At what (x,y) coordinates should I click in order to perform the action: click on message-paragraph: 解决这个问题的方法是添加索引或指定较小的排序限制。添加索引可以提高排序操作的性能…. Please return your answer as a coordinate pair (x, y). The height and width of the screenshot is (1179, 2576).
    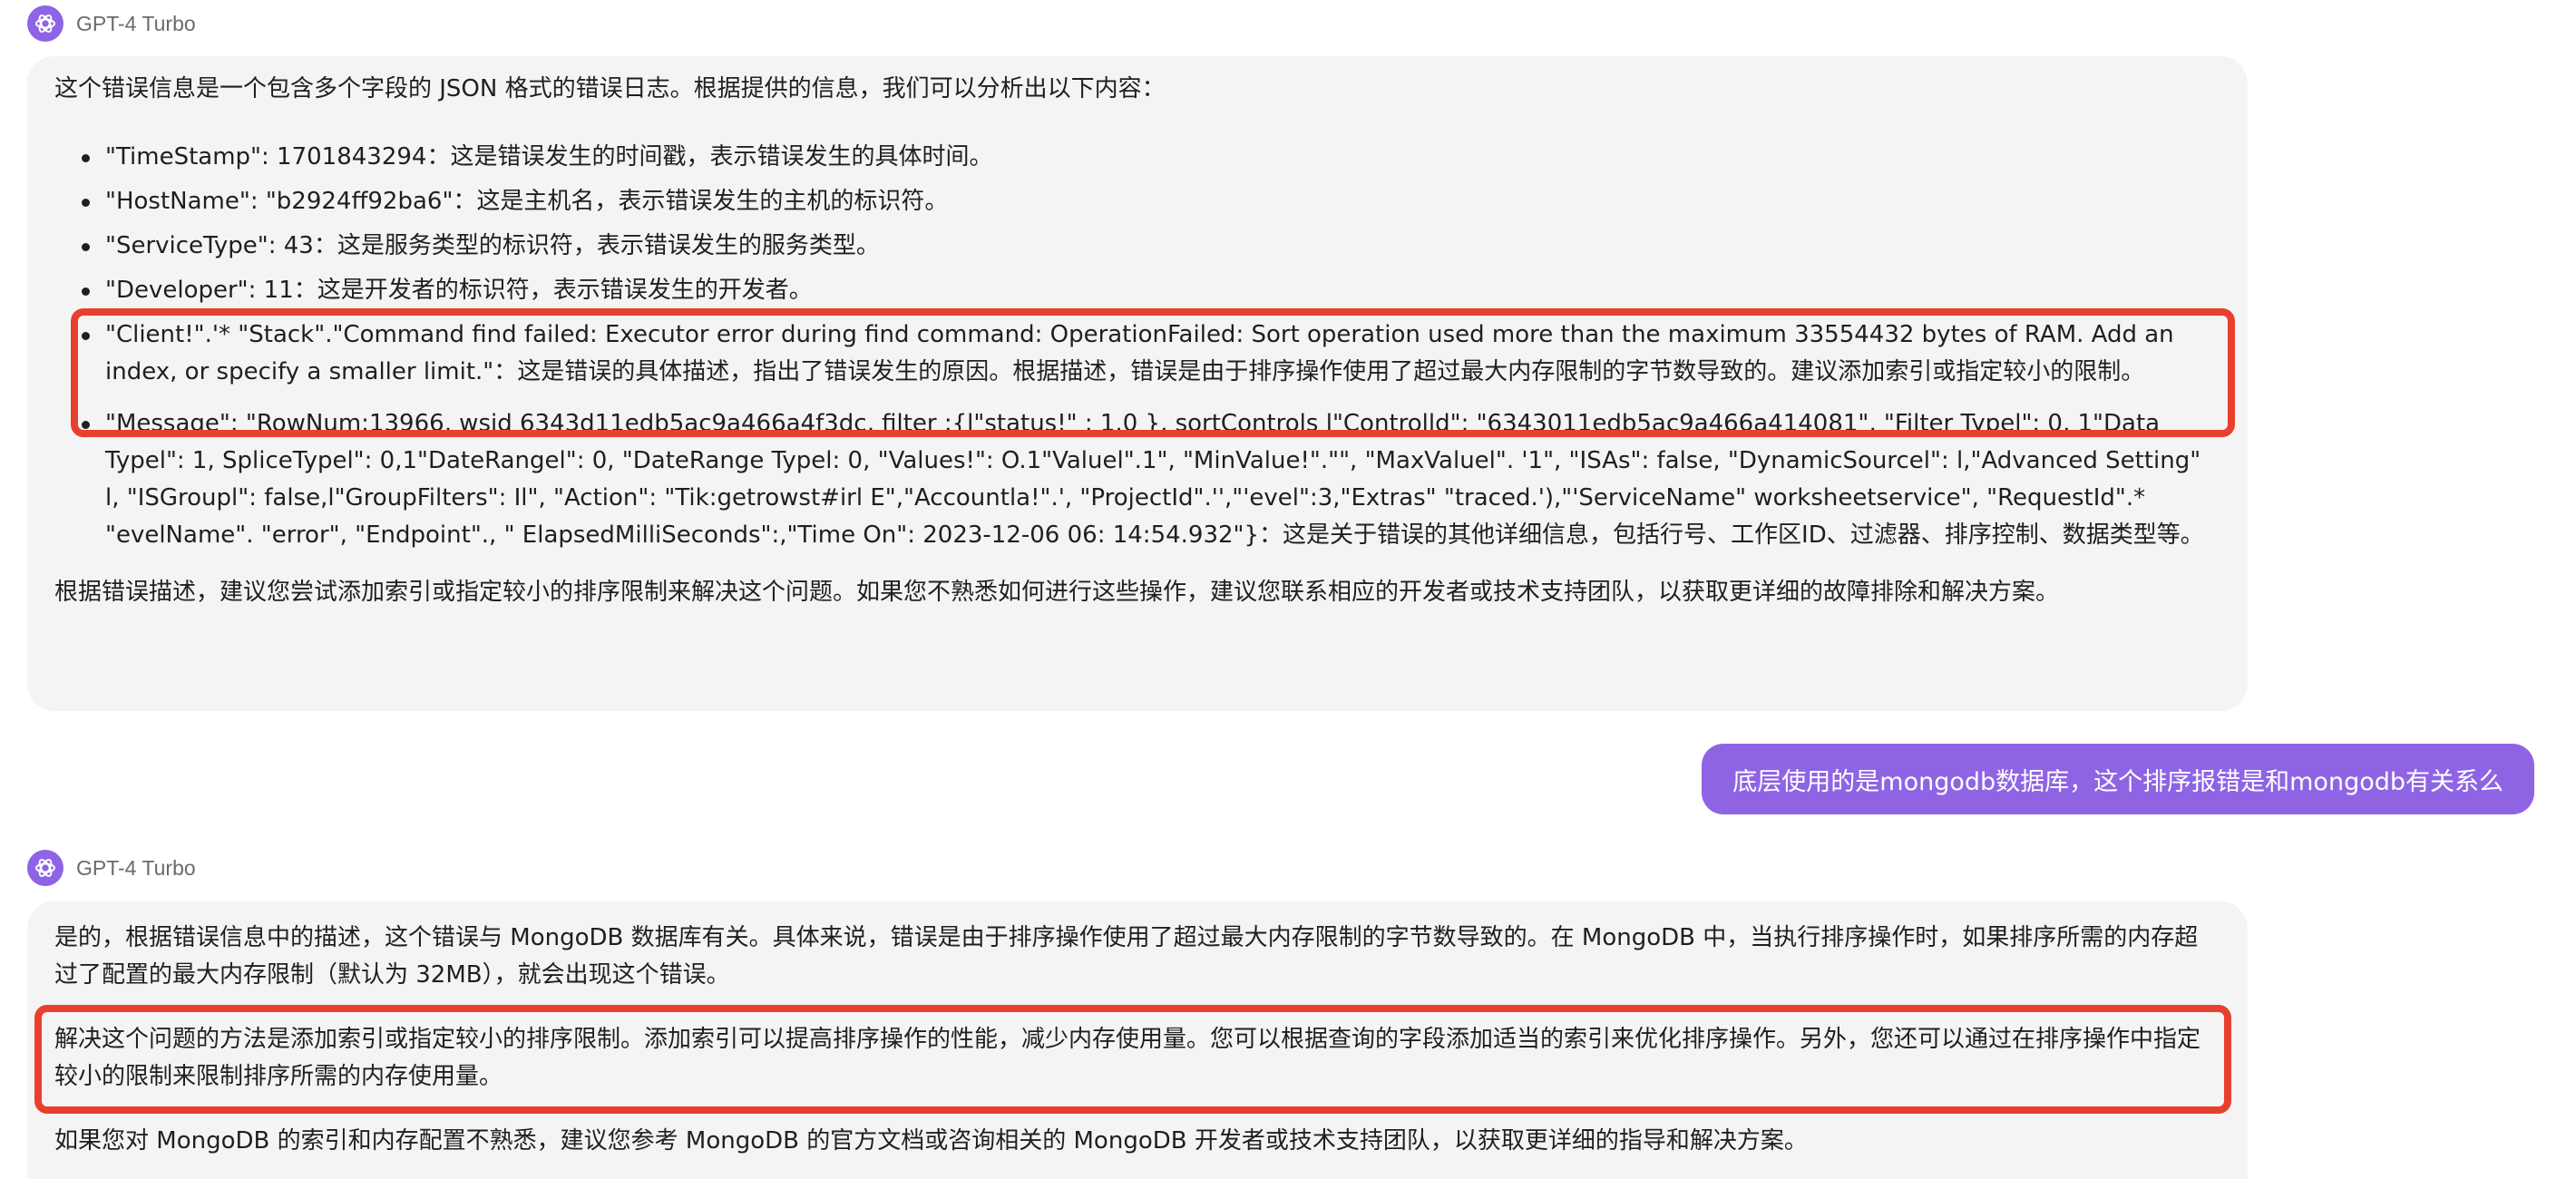
    Looking at the image, I should click on (1127, 1058).